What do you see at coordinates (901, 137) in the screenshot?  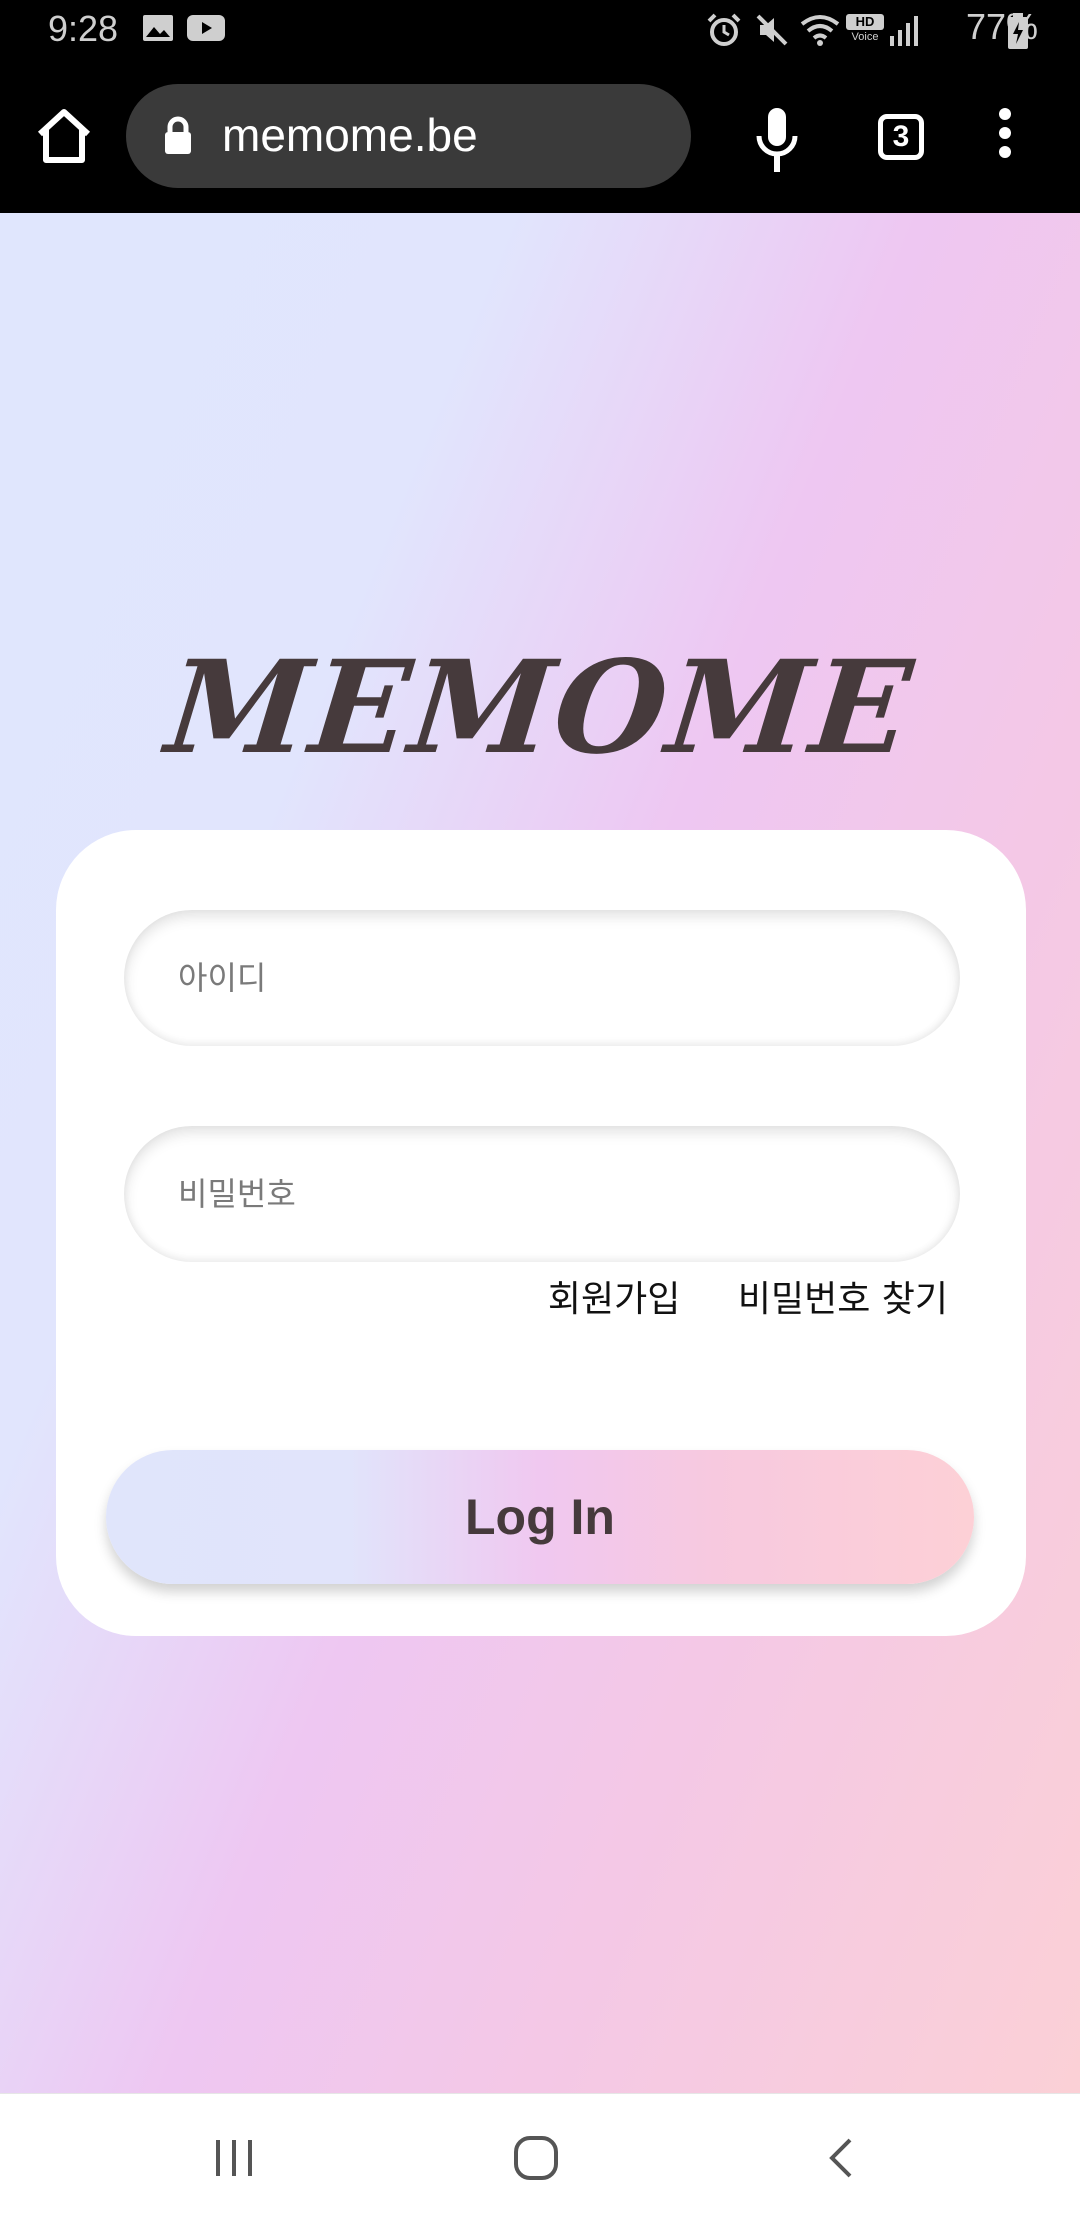 I see `tabs-icon: 3` at bounding box center [901, 137].